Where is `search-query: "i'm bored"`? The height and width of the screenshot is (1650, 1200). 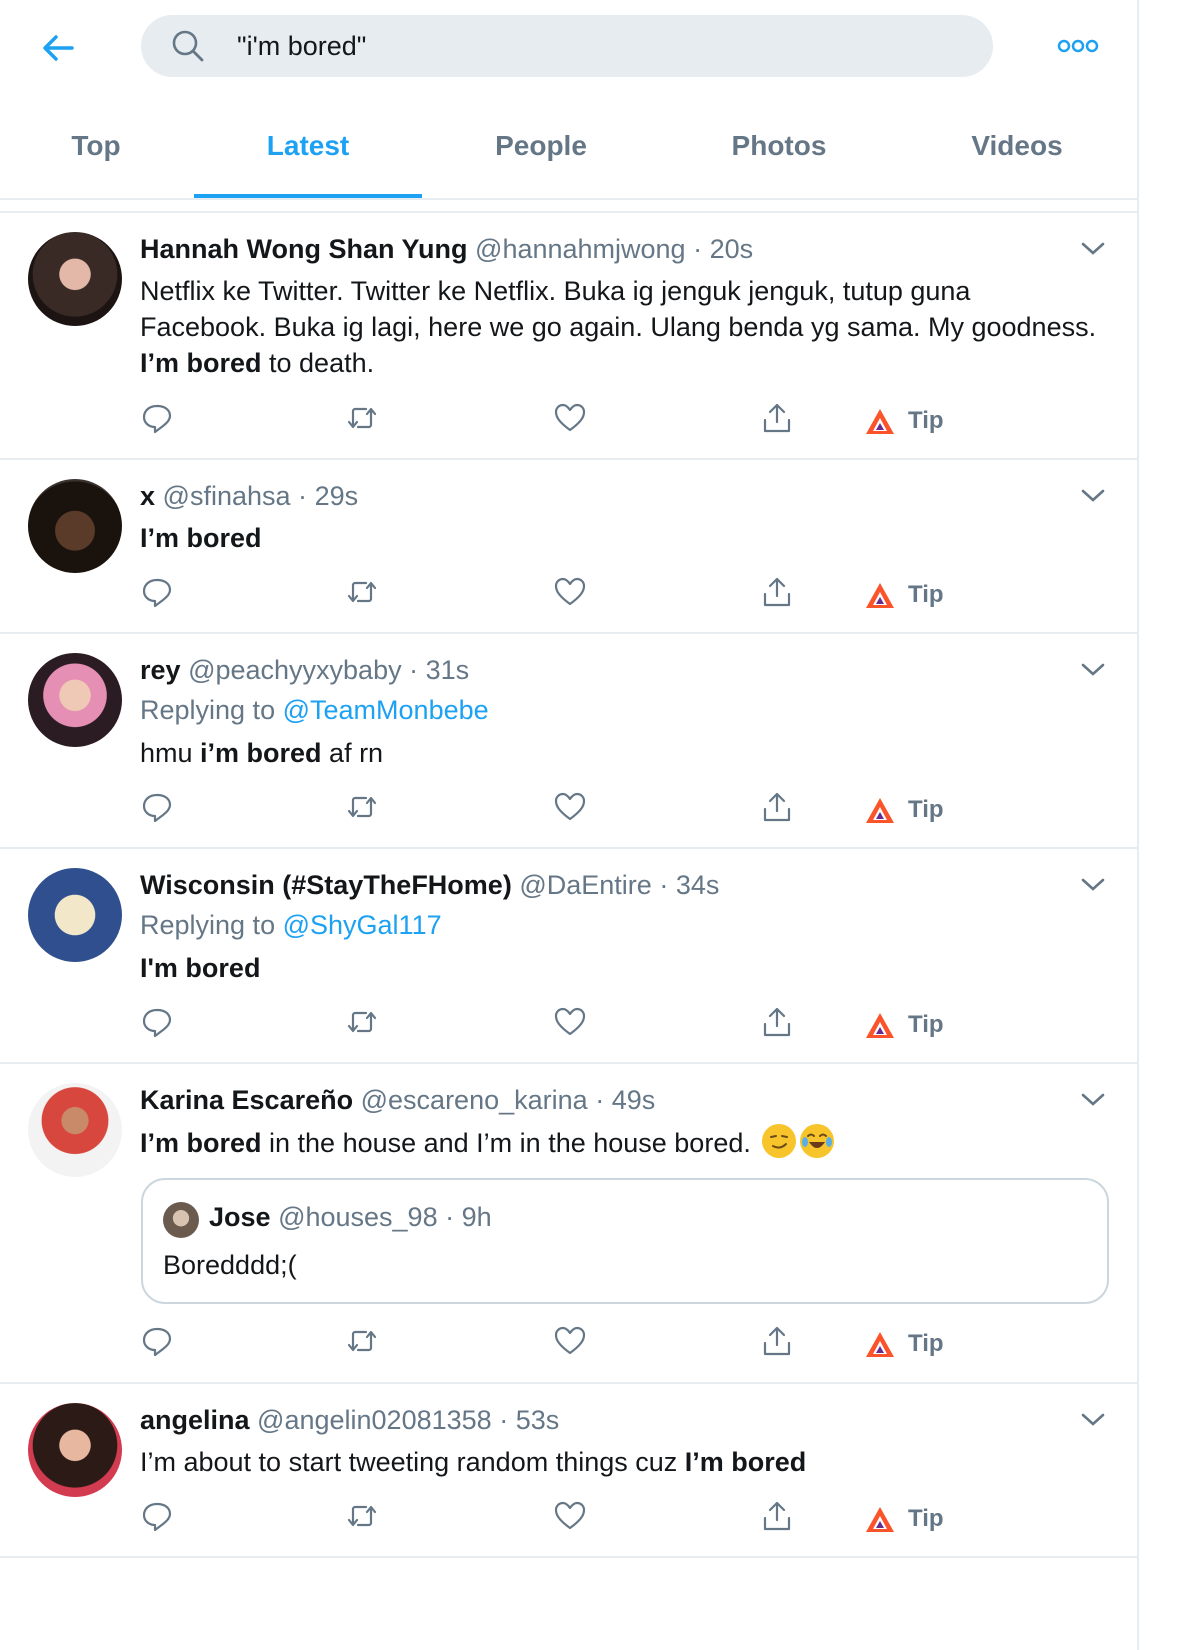
search-query: "i'm bored" is located at coordinates (301, 46).